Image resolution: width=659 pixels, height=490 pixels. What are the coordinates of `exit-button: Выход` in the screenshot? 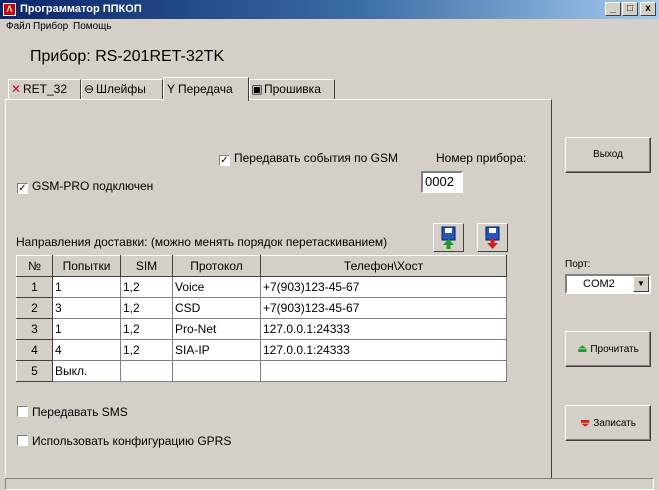 It's located at (608, 155).